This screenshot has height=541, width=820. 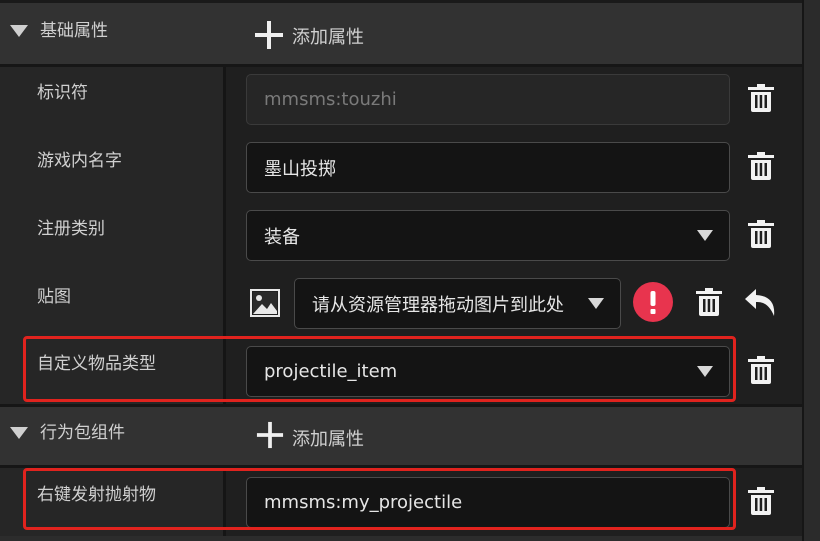 What do you see at coordinates (401, 436) in the screenshot?
I see `section-header-behavior: 行为包组件 添加属性` at bounding box center [401, 436].